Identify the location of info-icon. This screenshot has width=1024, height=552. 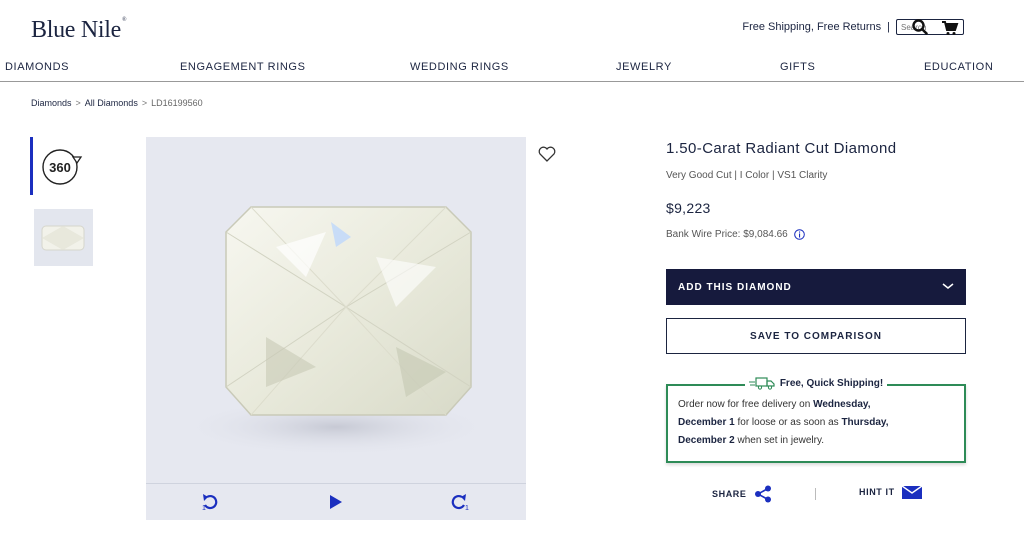
(799, 234).